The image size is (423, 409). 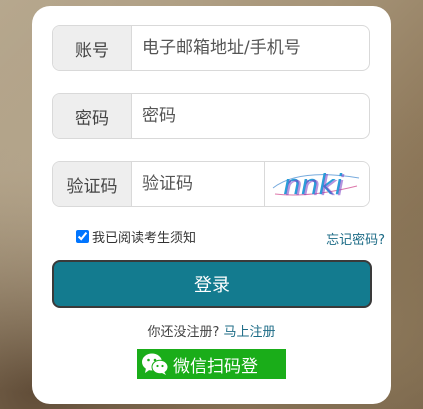 I want to click on agree-prefix: 我已阅读, so click(x=118, y=238).